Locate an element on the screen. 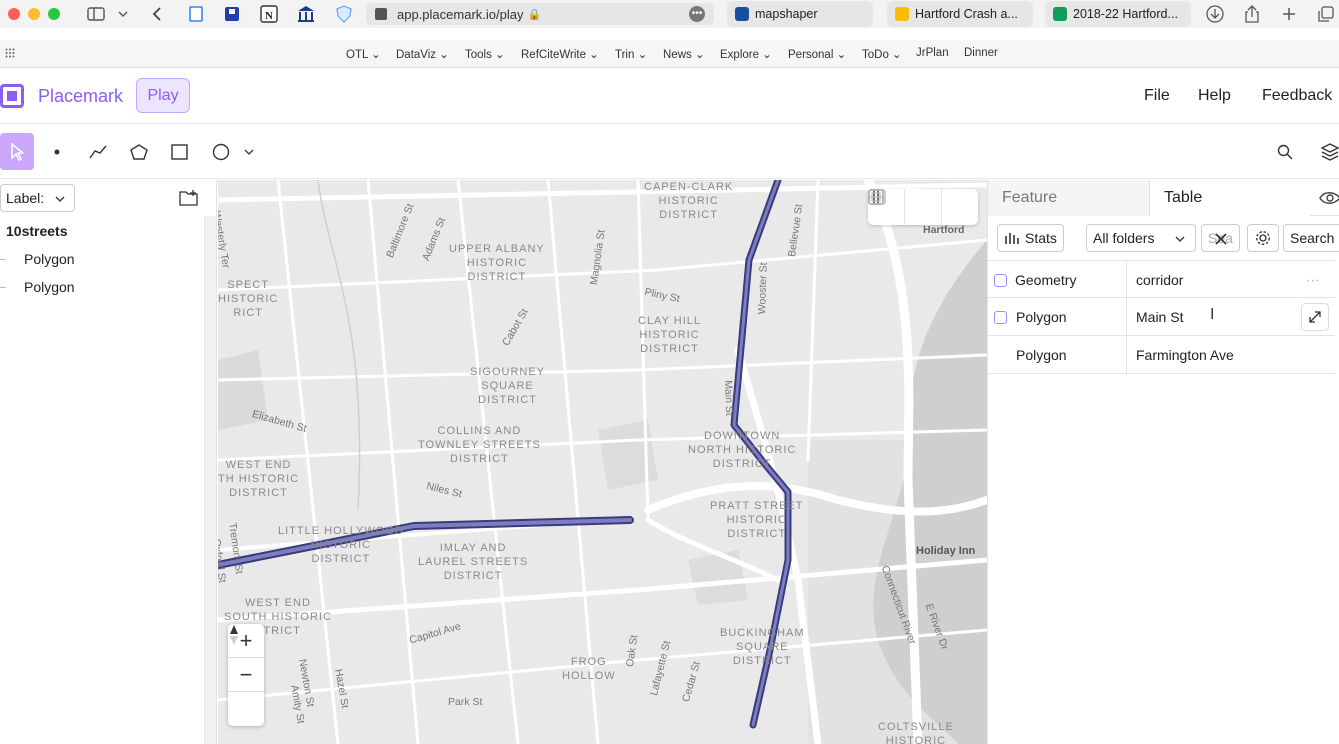 The width and height of the screenshot is (1339, 744). close-window-button is located at coordinates (14, 14).